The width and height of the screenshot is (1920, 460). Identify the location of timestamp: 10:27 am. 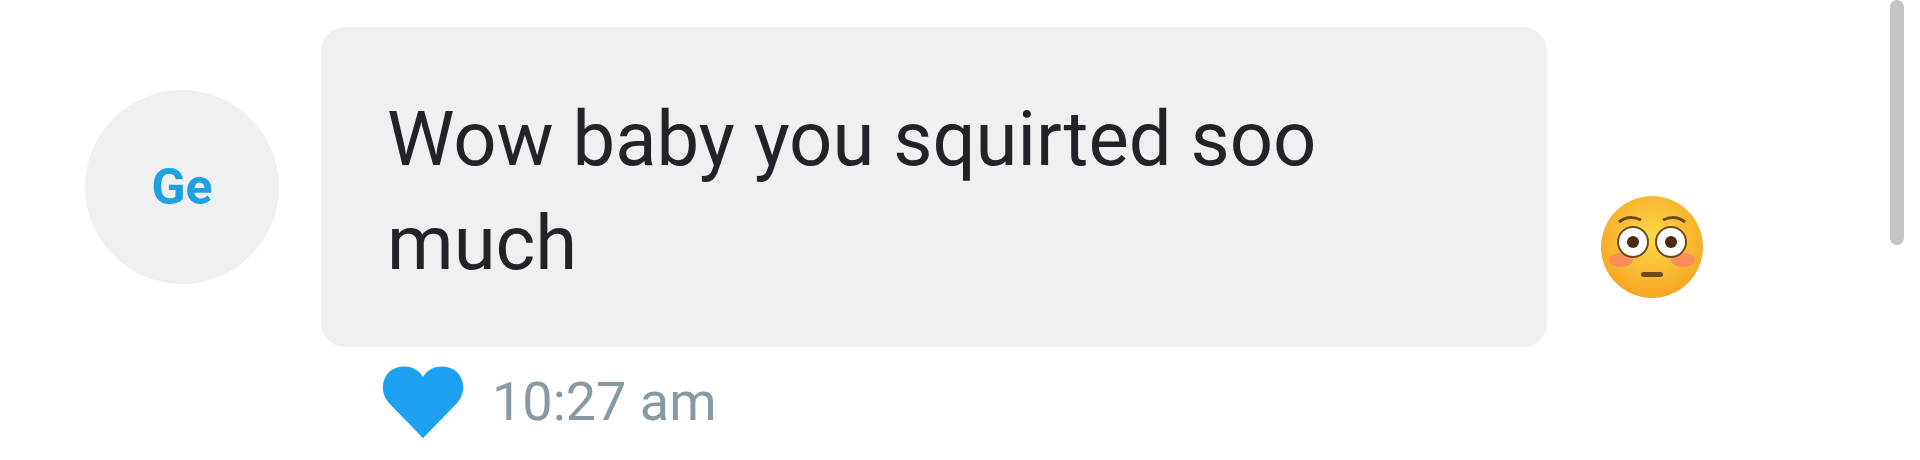
(604, 402).